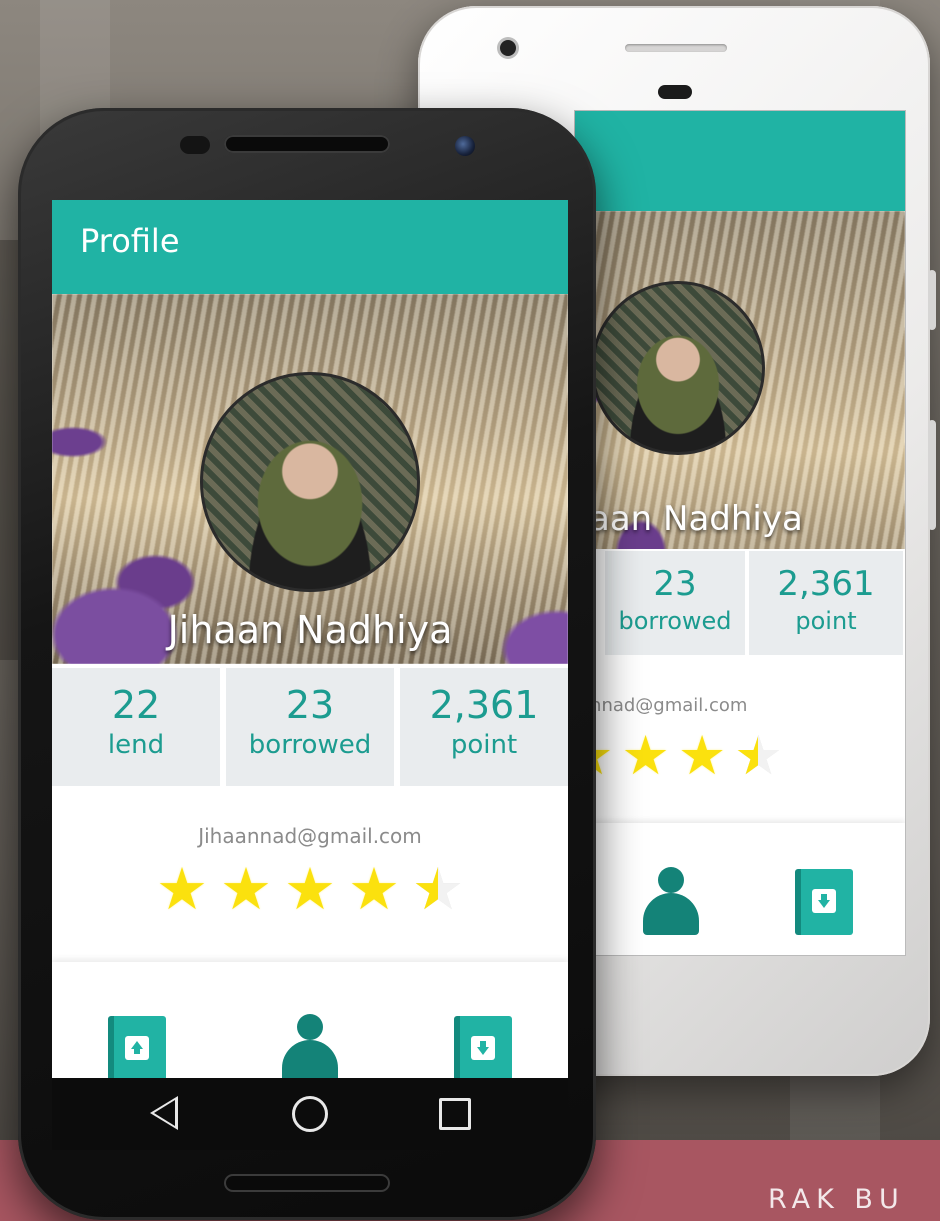 The height and width of the screenshot is (1221, 940). What do you see at coordinates (136, 705) in the screenshot?
I see `stat-value: 22` at bounding box center [136, 705].